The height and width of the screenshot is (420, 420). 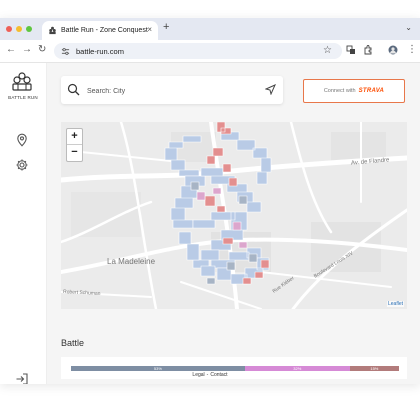 I want to click on tab-title: Battle Run - Zone Conquest, so click(x=104, y=30).